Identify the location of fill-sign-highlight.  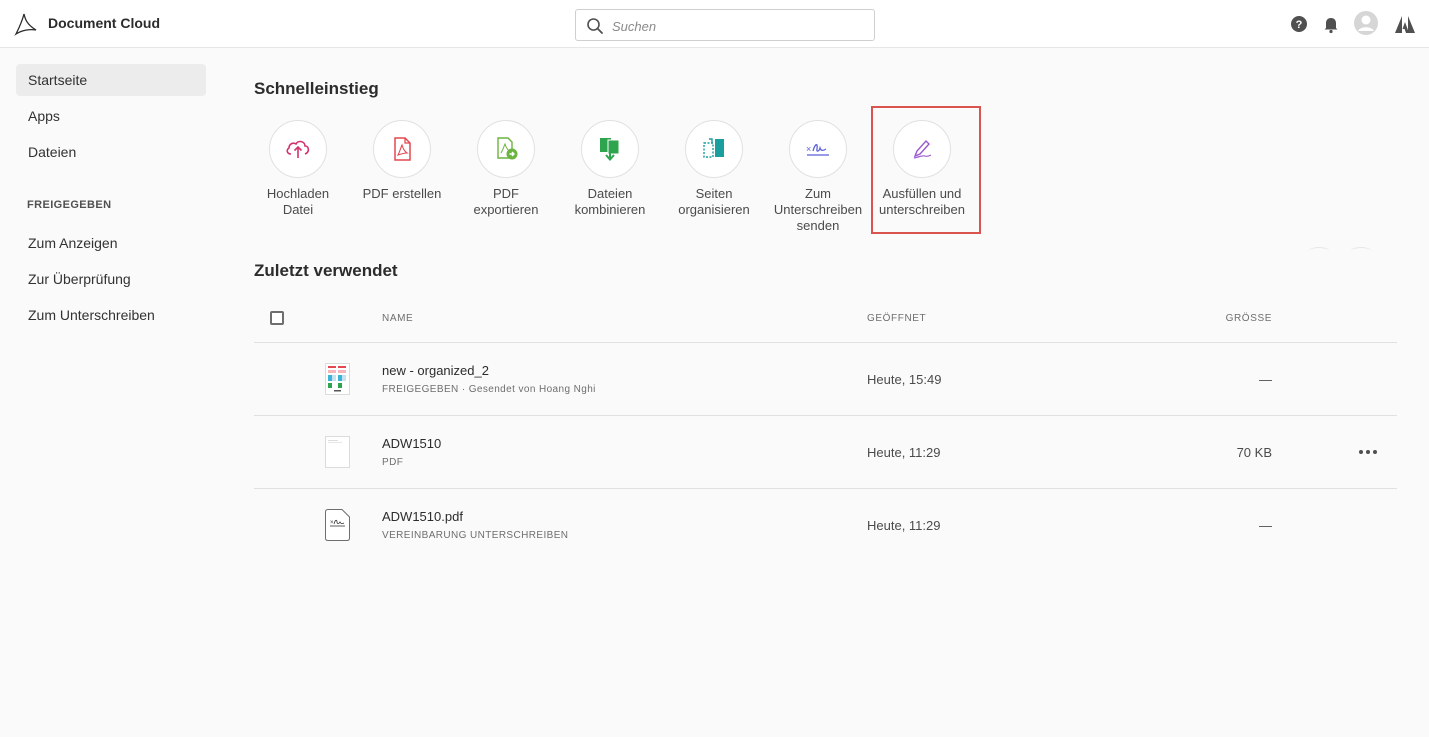
(926, 170).